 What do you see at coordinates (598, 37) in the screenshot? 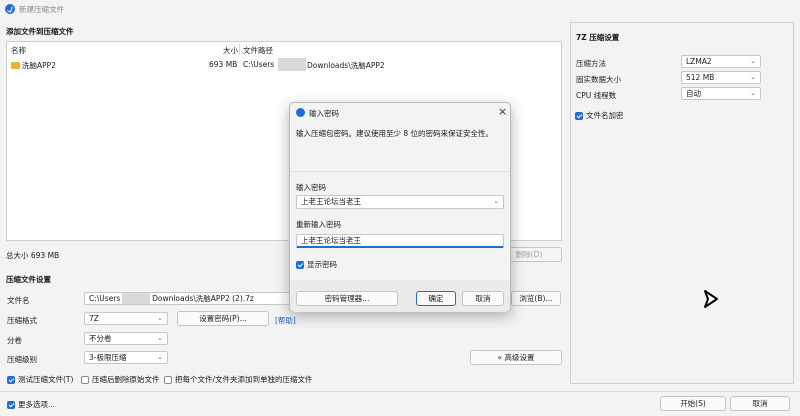
I see `settings-7z-title: 7Z 压缩设置` at bounding box center [598, 37].